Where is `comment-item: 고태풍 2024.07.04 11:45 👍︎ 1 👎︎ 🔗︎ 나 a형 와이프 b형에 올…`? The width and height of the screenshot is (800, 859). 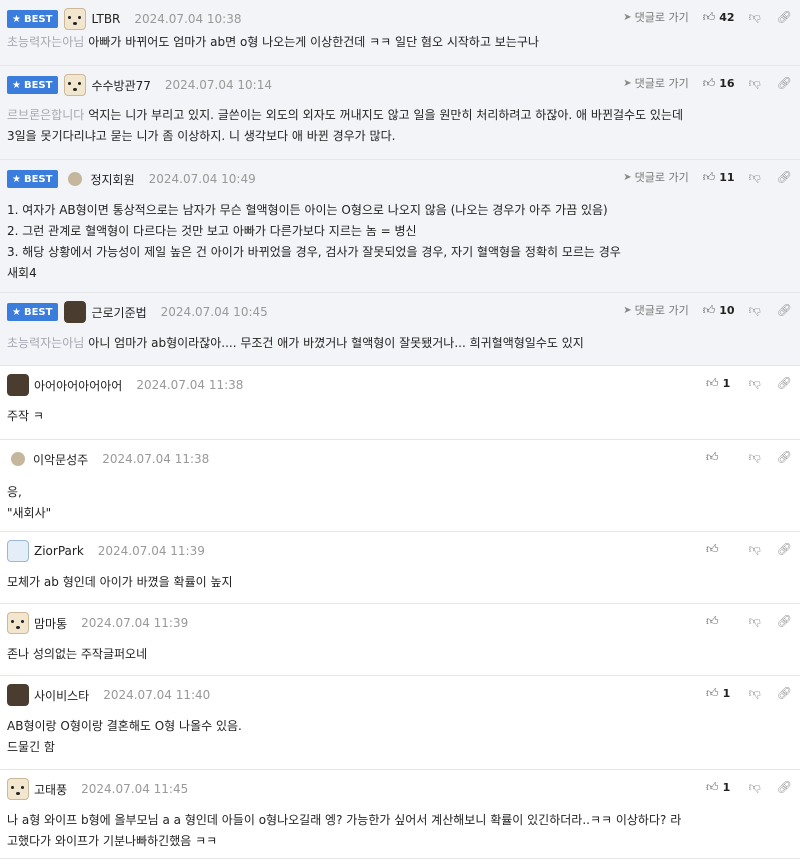
comment-item: 고태풍 2024.07.04 11:45 👍︎ 1 👎︎ 🔗︎ 나 a형 와이프 b형에 올… is located at coordinates (400, 814).